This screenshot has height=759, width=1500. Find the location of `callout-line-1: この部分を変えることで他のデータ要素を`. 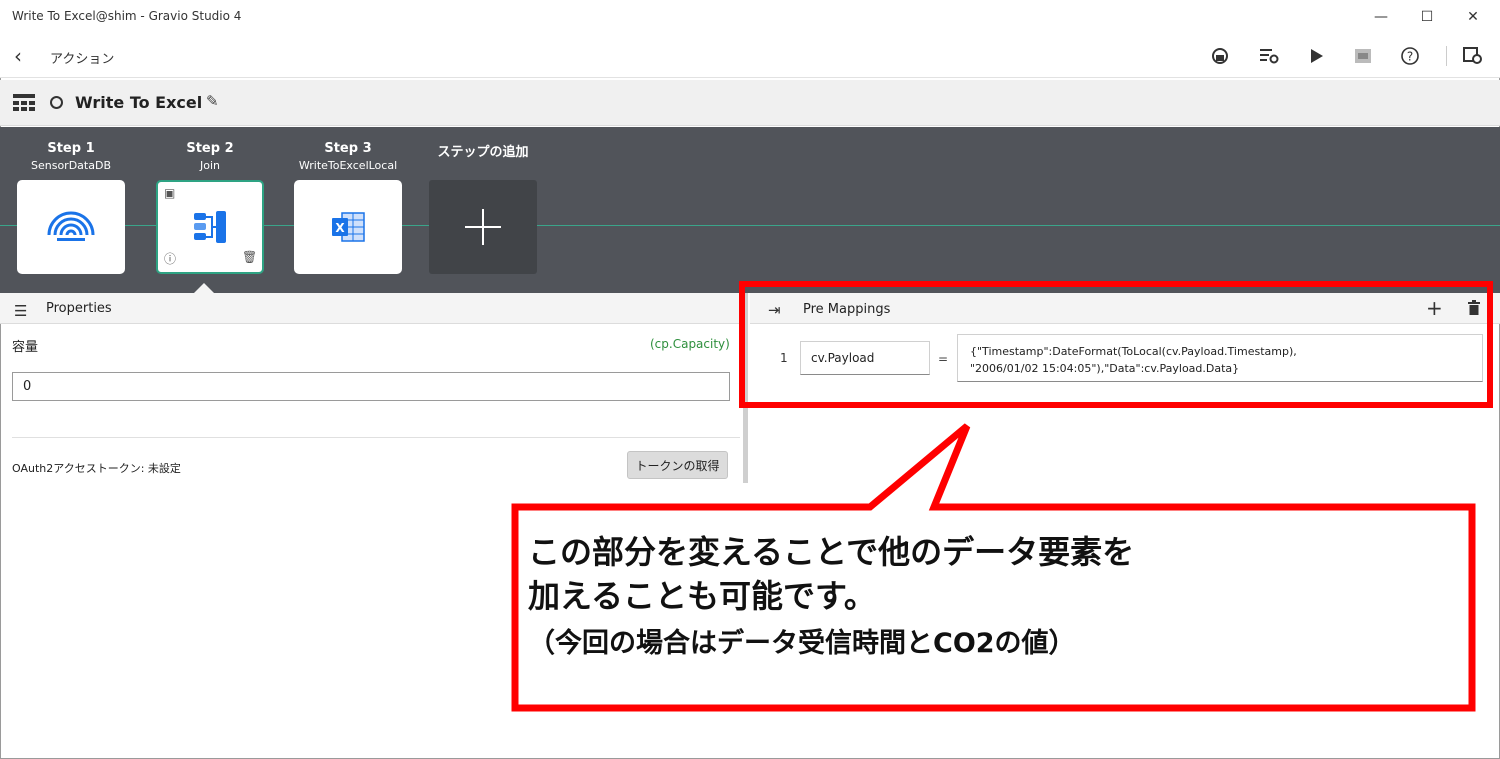

callout-line-1: この部分を変えることで他のデータ要素を is located at coordinates (831, 552).